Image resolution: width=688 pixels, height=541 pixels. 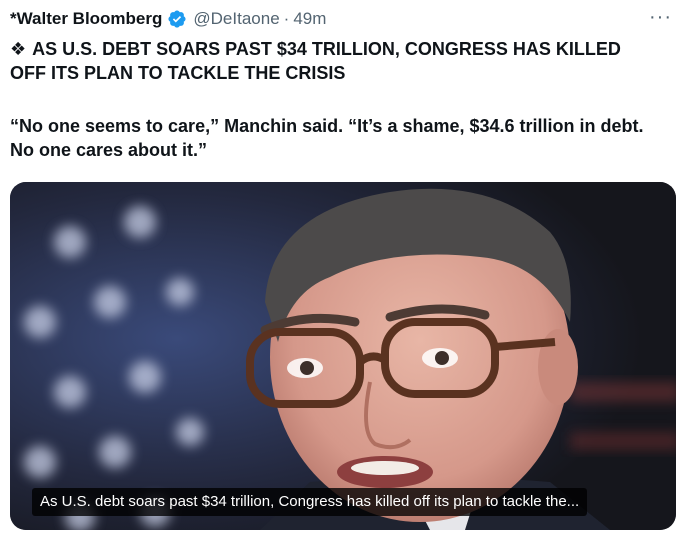 I want to click on more-options-icon: ···, so click(x=660, y=17).